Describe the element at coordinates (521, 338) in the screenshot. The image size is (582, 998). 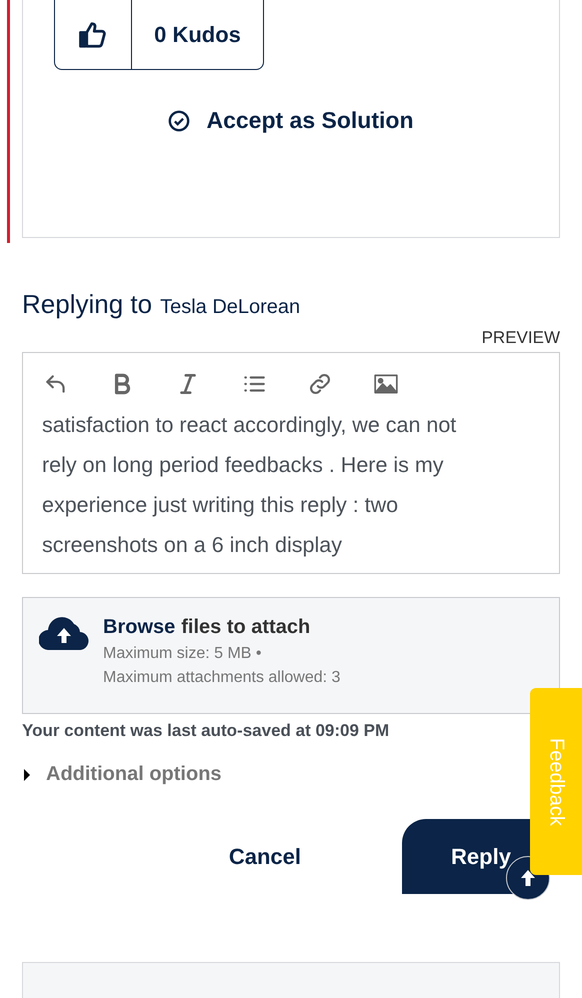
I see `preview-tab: PREVIEW` at that location.